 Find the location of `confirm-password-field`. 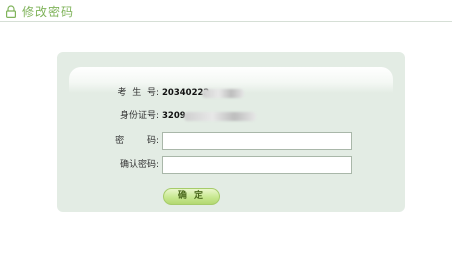

confirm-password-field is located at coordinates (257, 165).